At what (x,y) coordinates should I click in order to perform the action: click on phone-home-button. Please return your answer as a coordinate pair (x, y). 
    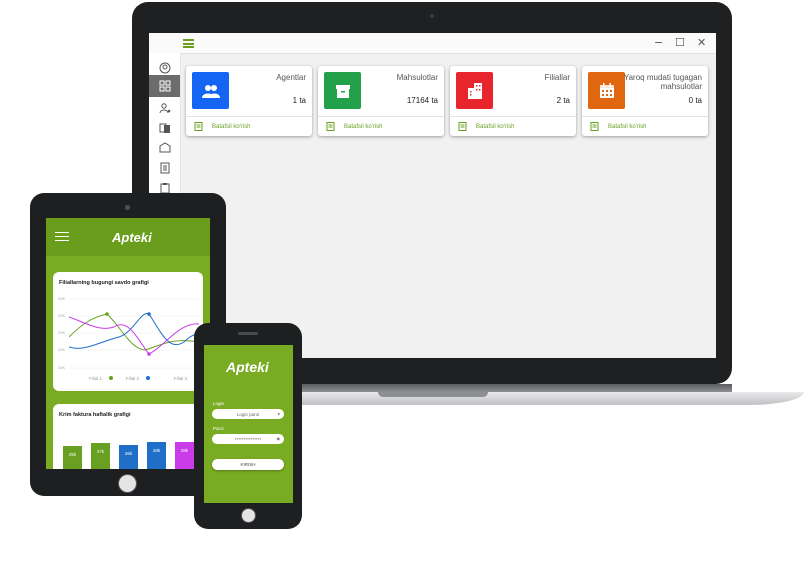
    Looking at the image, I should click on (248, 515).